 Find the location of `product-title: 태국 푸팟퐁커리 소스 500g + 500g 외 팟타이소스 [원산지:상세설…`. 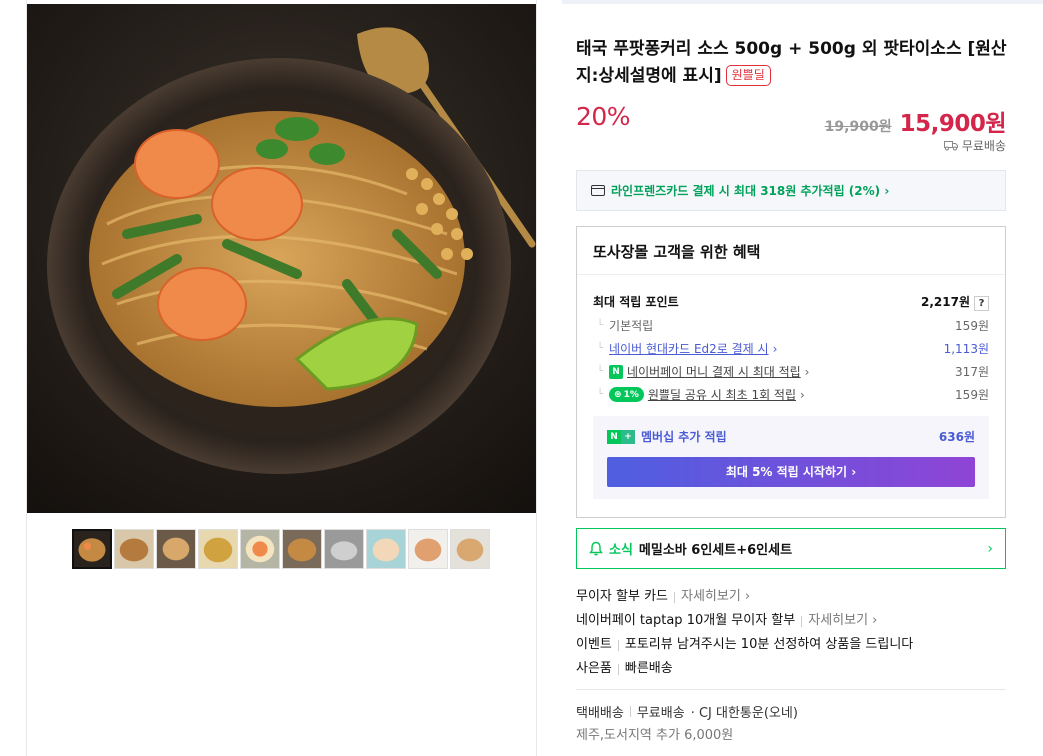

product-title: 태국 푸팟퐁커리 소스 500g + 500g 외 팟타이소스 [원산지:상세설… is located at coordinates (792, 63).